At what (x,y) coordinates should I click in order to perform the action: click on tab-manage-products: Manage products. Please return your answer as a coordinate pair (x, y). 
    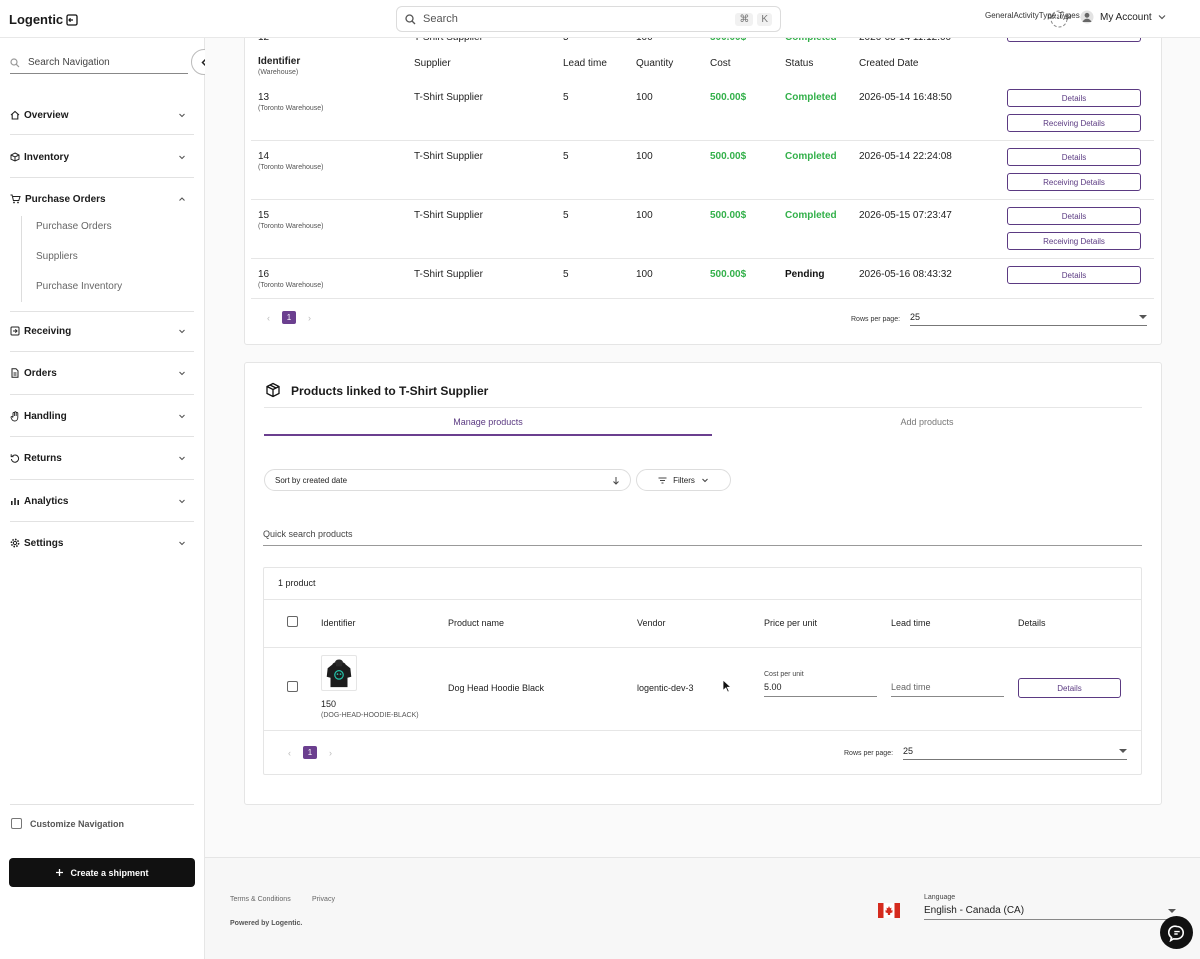
    Looking at the image, I should click on (488, 422).